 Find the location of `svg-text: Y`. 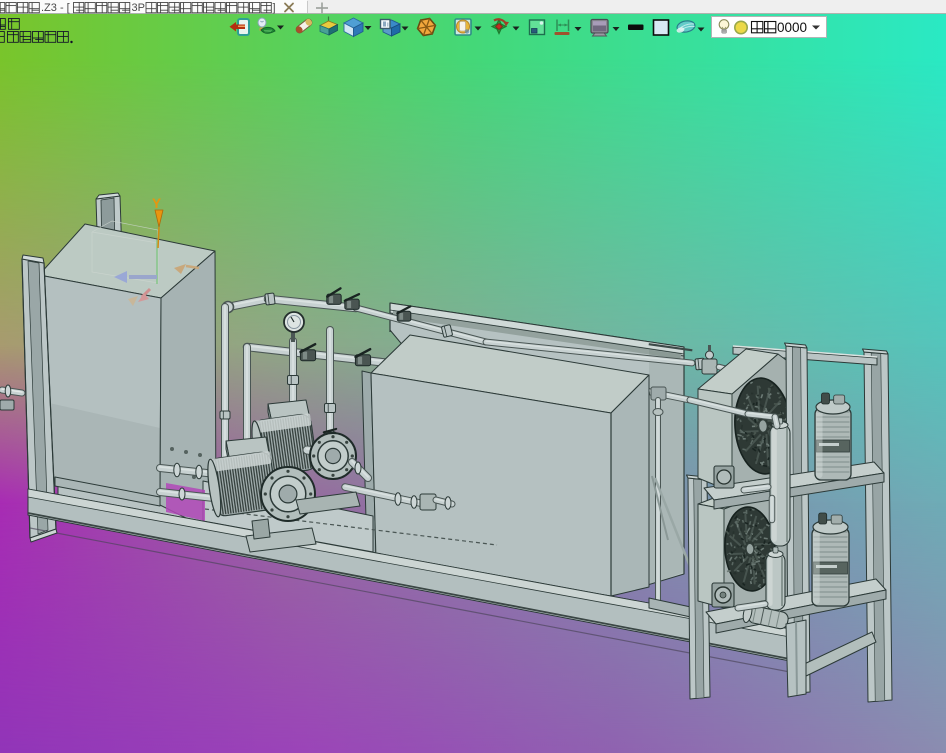

svg-text: Y is located at coordinates (156, 203).